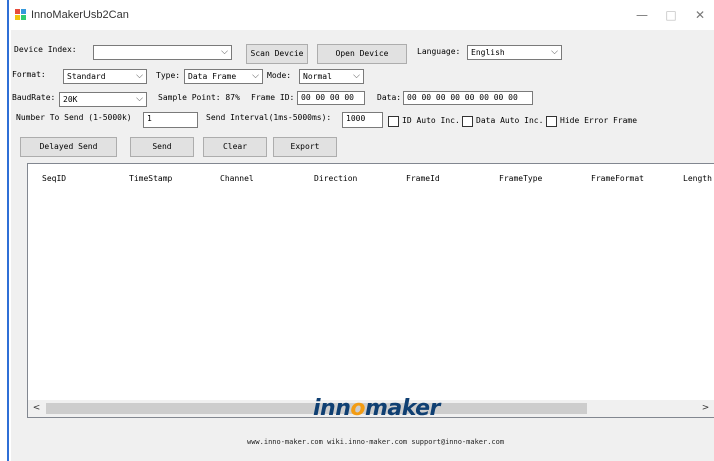 Image resolution: width=714 pixels, height=461 pixels. What do you see at coordinates (20, 14) in the screenshot?
I see `app-icon` at bounding box center [20, 14].